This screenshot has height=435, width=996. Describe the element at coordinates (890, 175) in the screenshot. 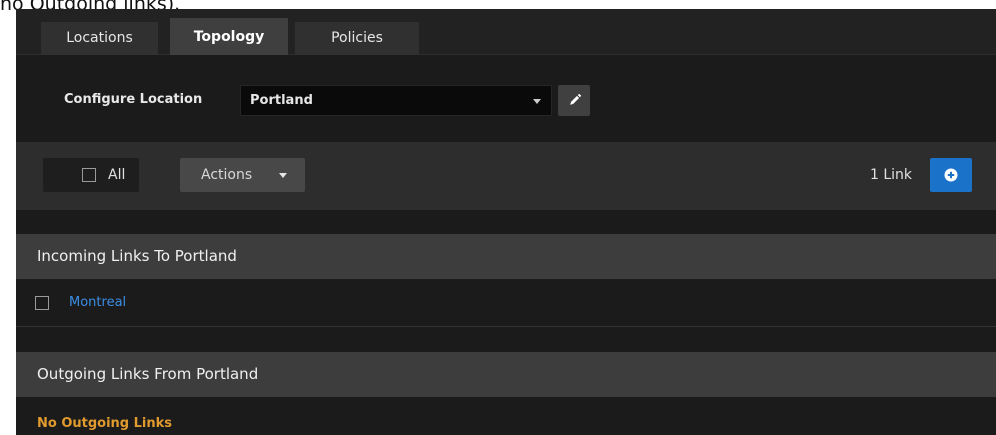

I see `link-count: 1 Link` at that location.